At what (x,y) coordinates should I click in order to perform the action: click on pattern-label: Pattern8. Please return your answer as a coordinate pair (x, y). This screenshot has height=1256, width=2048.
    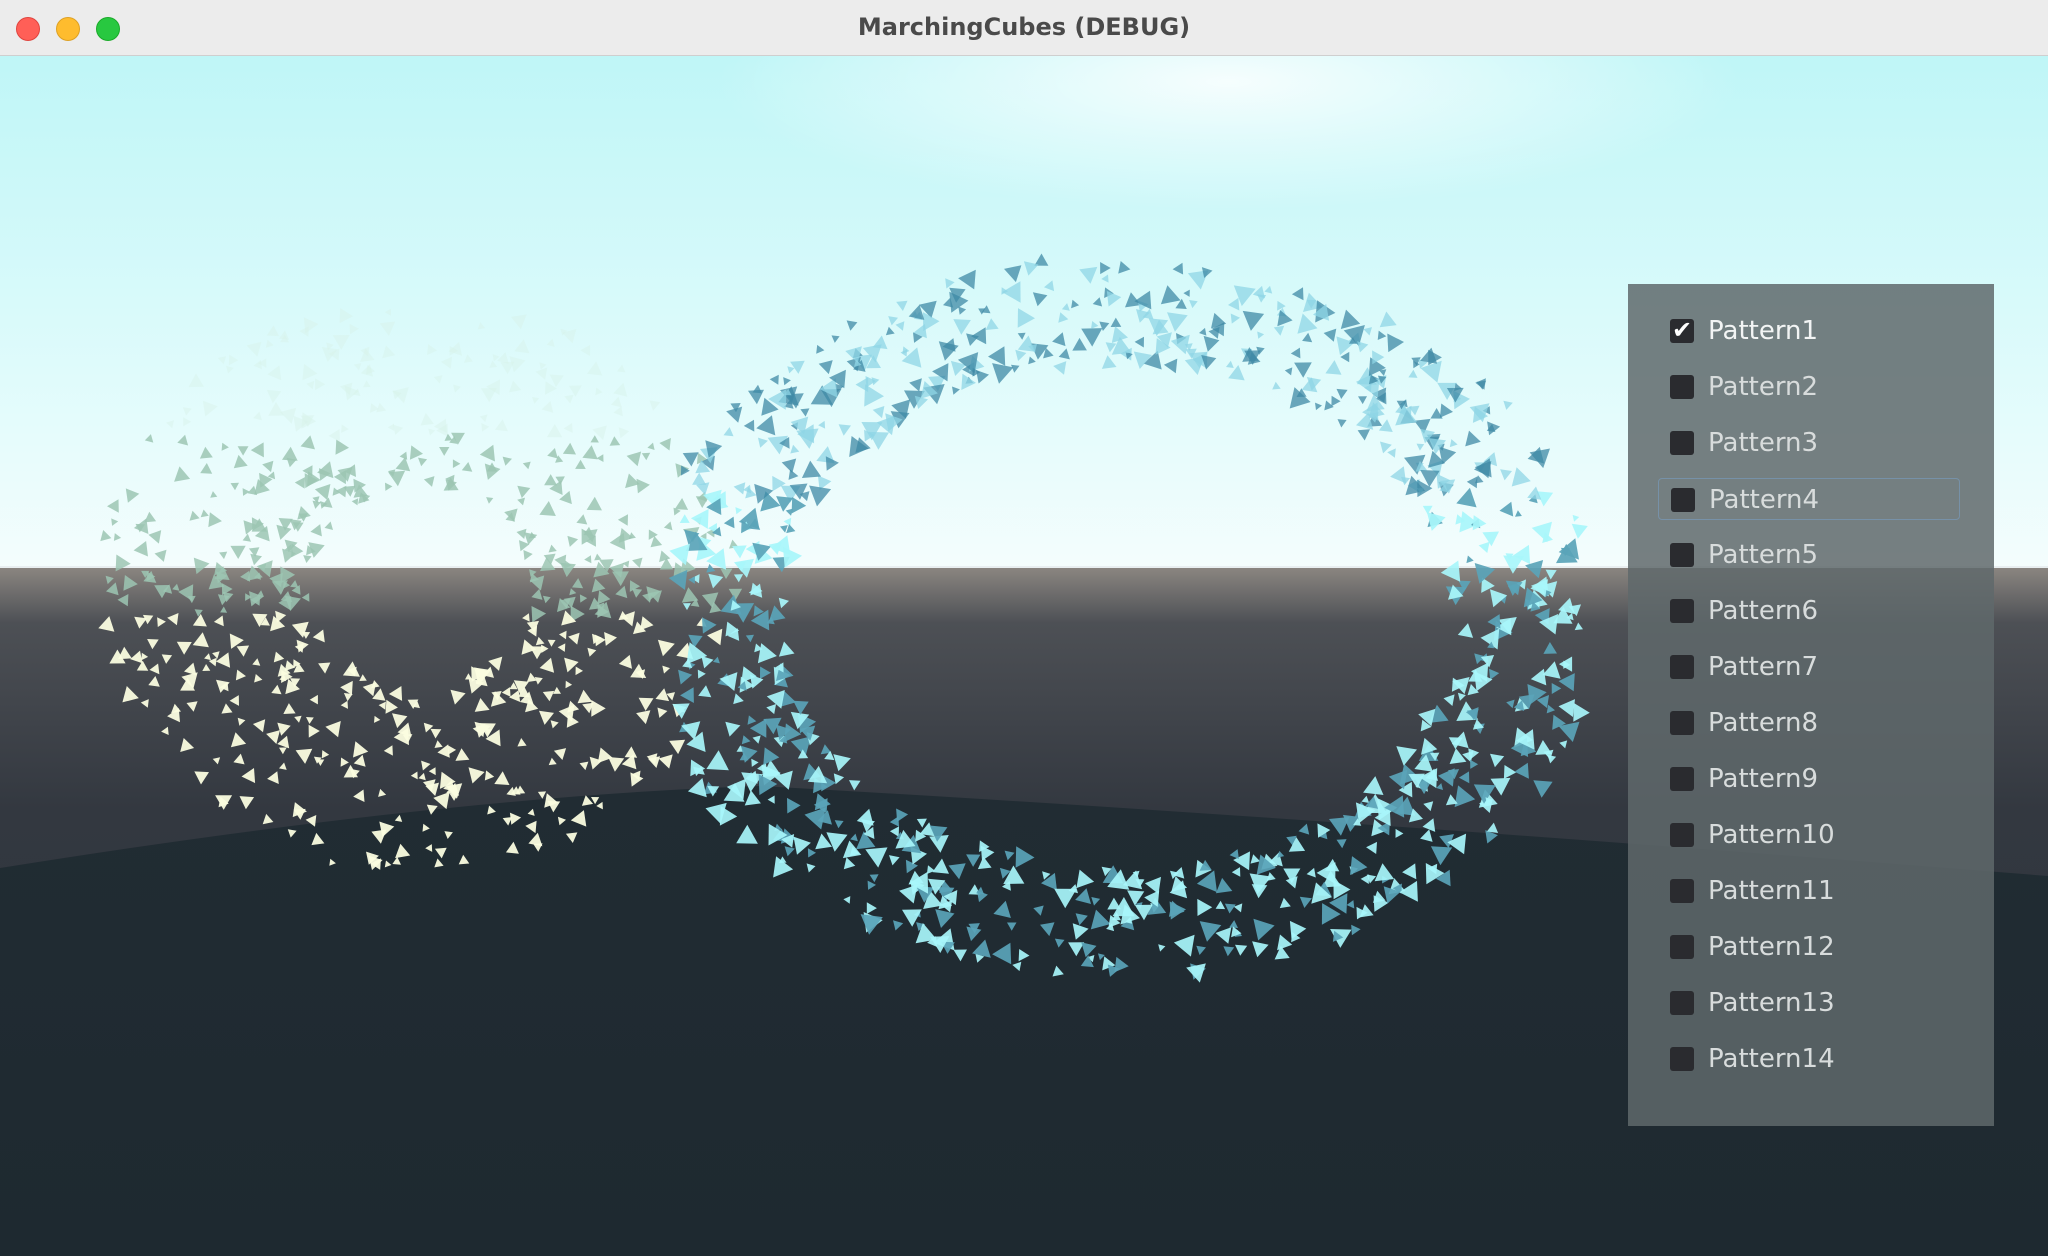
    Looking at the image, I should click on (1763, 723).